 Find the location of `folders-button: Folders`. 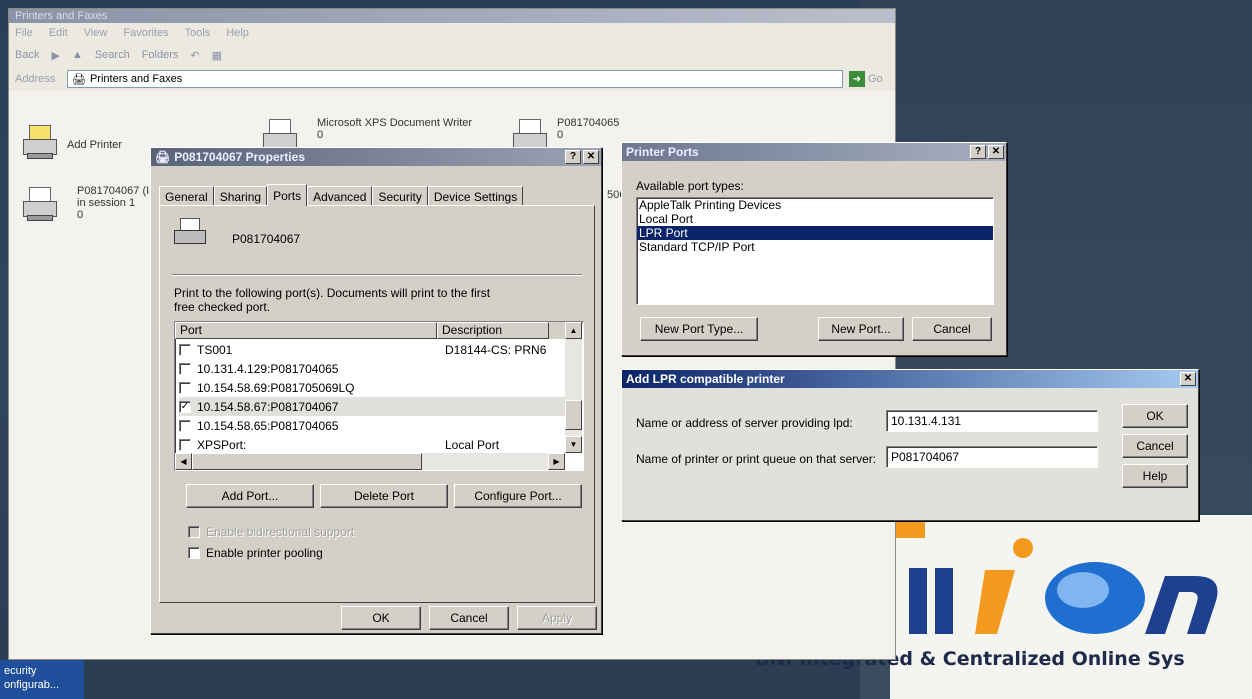

folders-button: Folders is located at coordinates (160, 55).